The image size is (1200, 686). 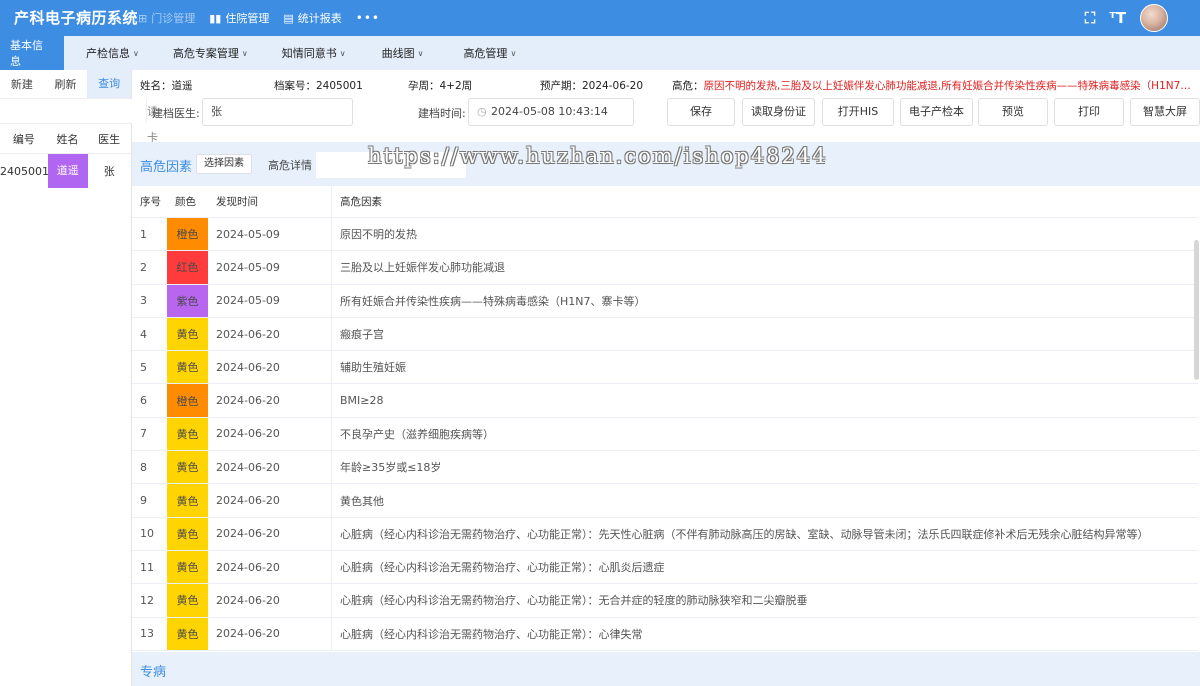 What do you see at coordinates (398, 53) in the screenshot?
I see `tab-label: 曲线图` at bounding box center [398, 53].